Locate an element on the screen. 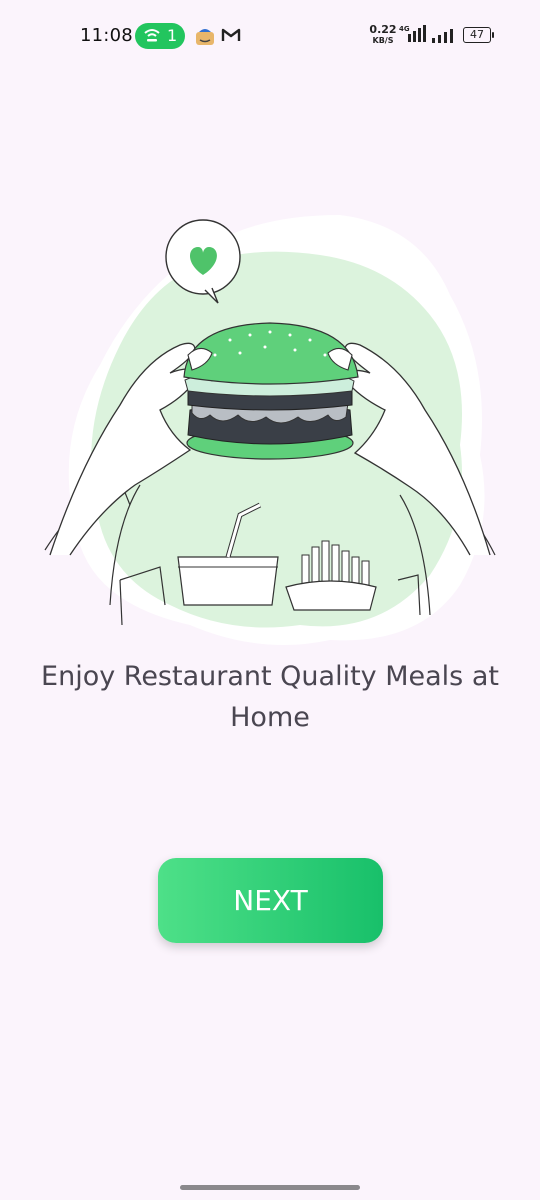  status-time: 11:08 is located at coordinates (106, 35).